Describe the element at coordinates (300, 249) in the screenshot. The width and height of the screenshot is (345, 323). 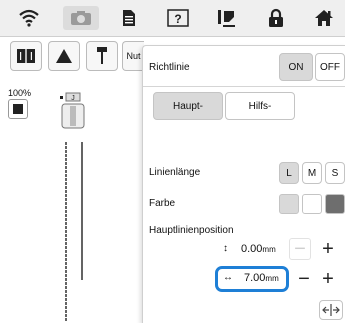
I see `vertical-minus-button: −` at that location.